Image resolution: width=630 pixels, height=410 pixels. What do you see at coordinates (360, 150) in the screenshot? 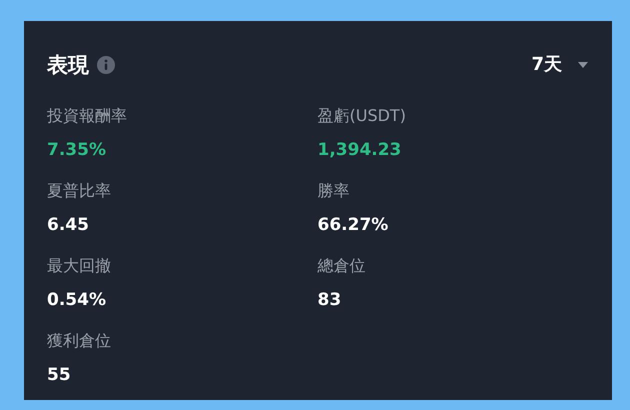
I see `metric-value: 1,394.23` at bounding box center [360, 150].